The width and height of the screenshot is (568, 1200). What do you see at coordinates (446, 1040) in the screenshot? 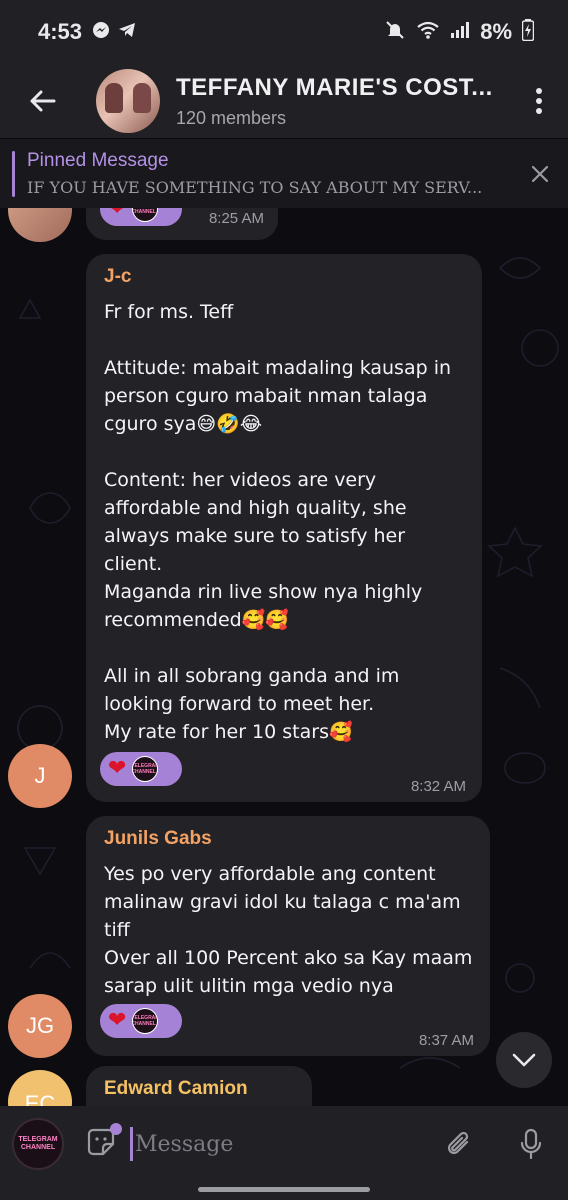
I see `message-time: 8:37 AM` at bounding box center [446, 1040].